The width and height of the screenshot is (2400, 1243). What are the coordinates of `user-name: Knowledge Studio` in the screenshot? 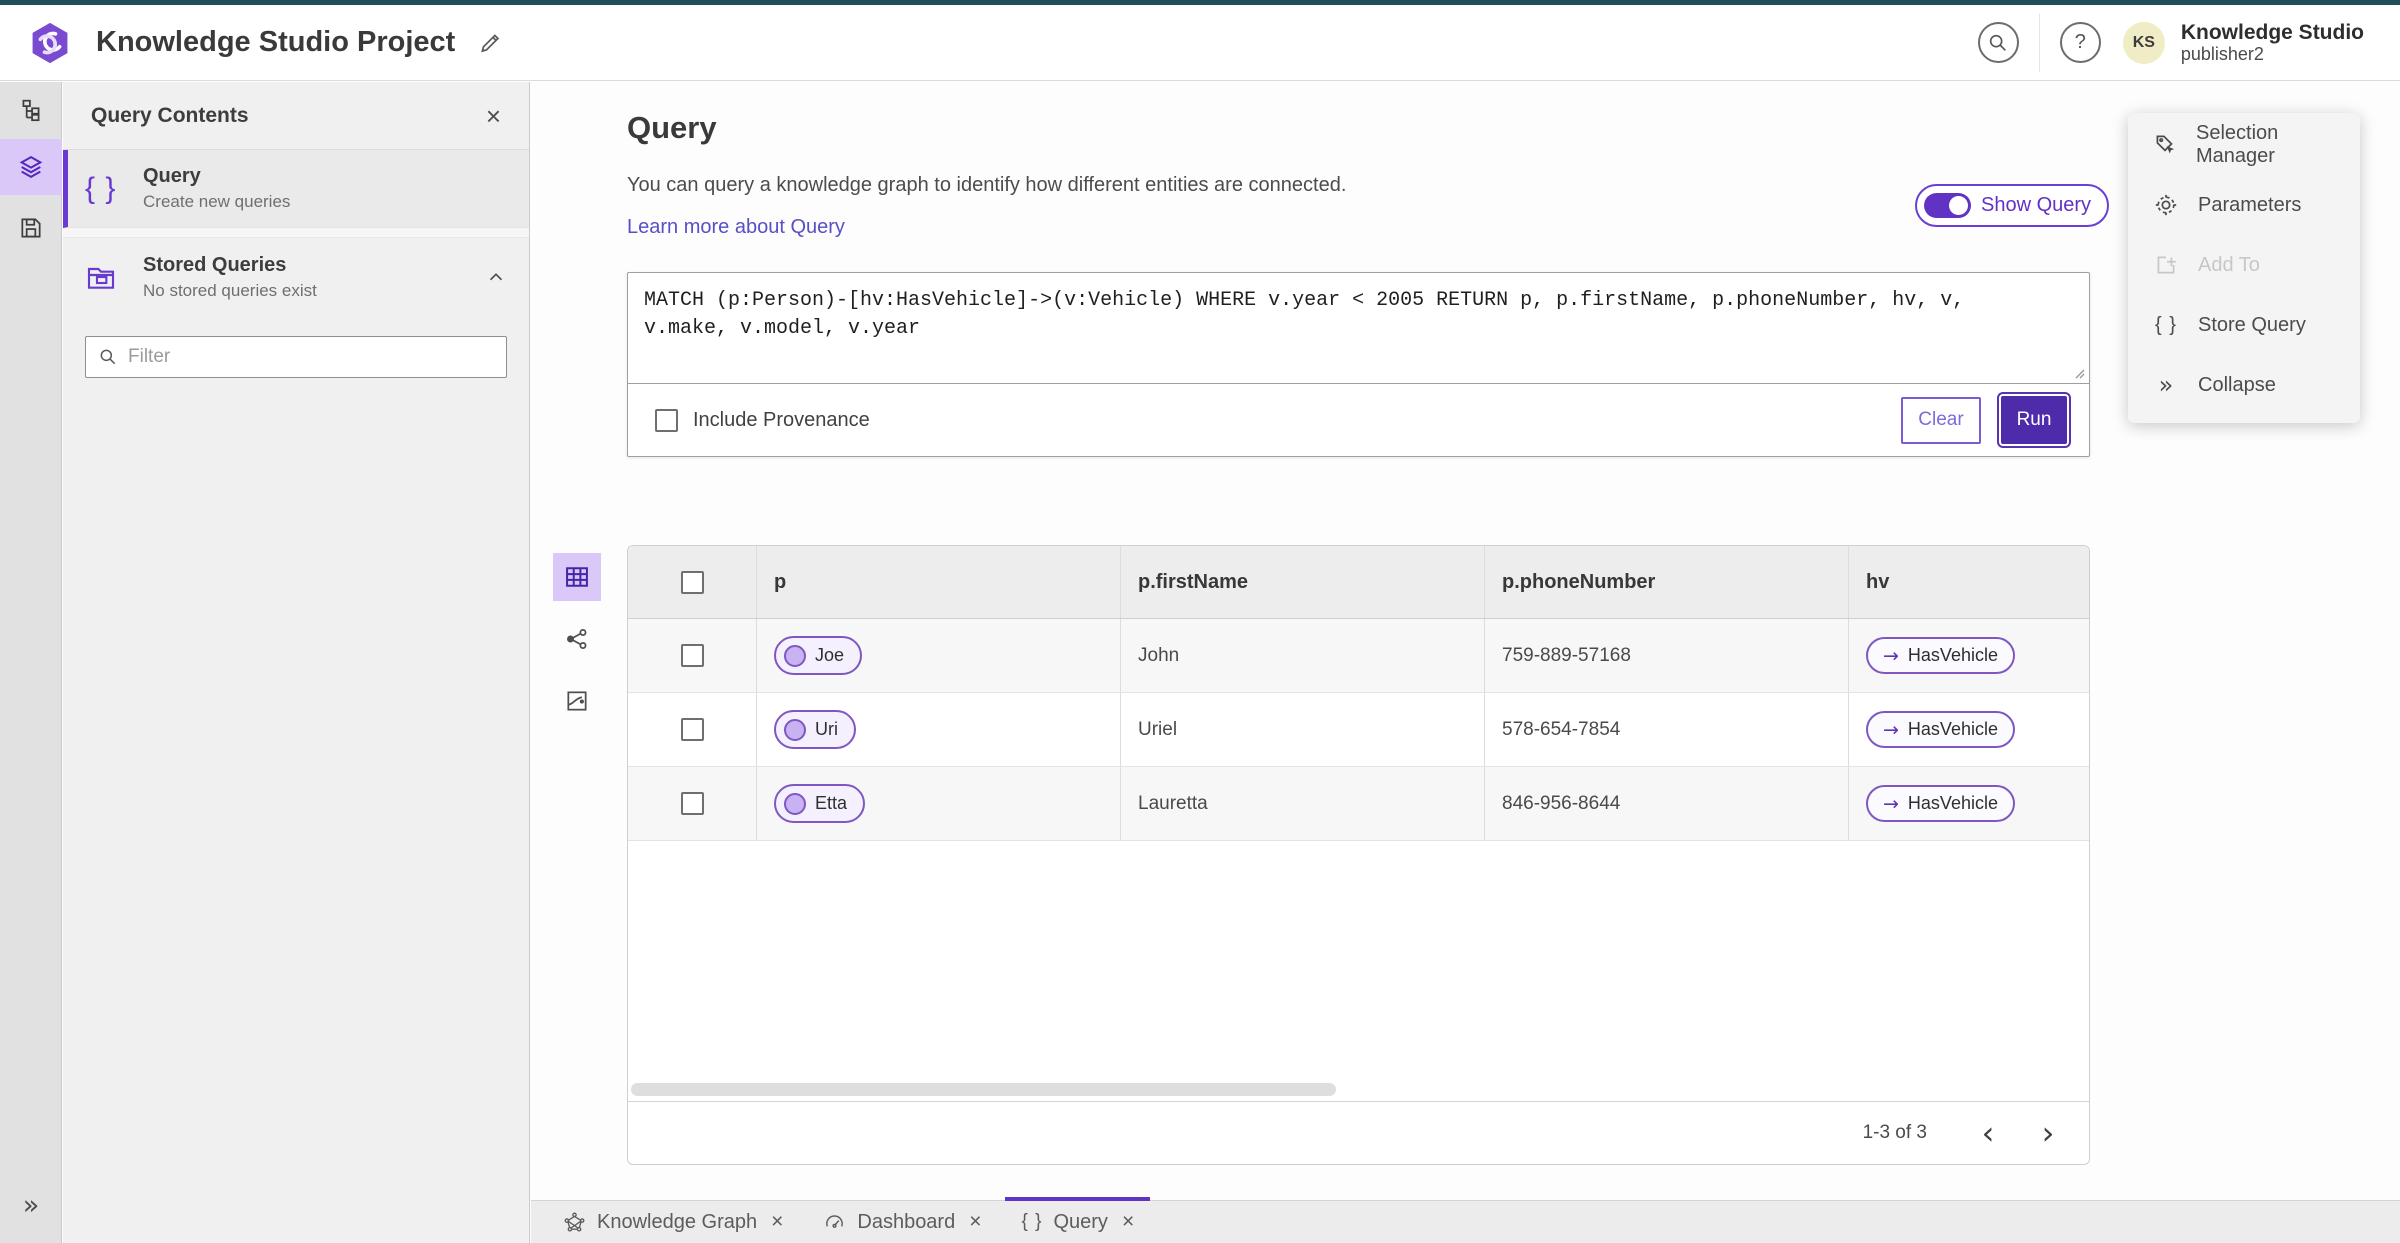 It's located at (2272, 32).